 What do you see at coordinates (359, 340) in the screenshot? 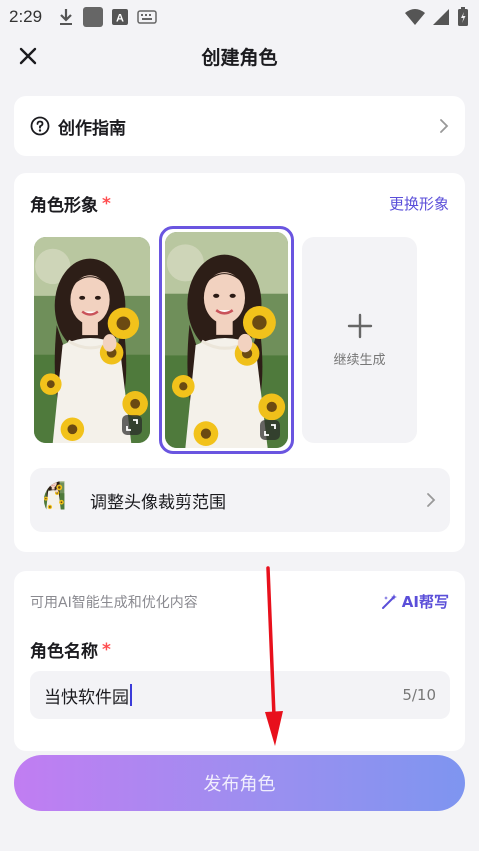
I see `generate-more-button: 继续生成` at bounding box center [359, 340].